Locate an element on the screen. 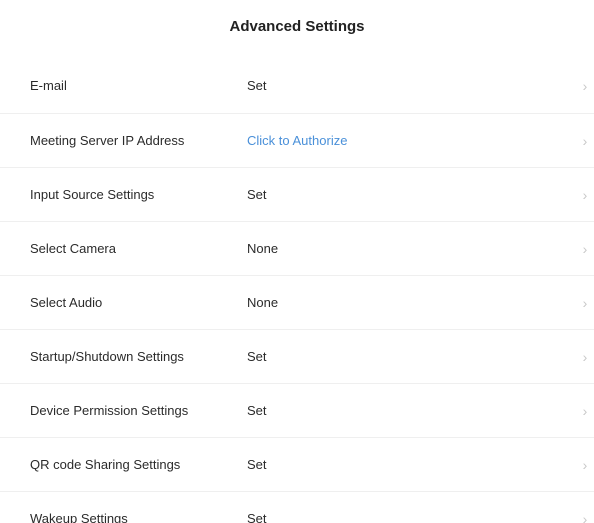  settings-row-wakeup: Wakeup Settings Set › is located at coordinates (297, 507).